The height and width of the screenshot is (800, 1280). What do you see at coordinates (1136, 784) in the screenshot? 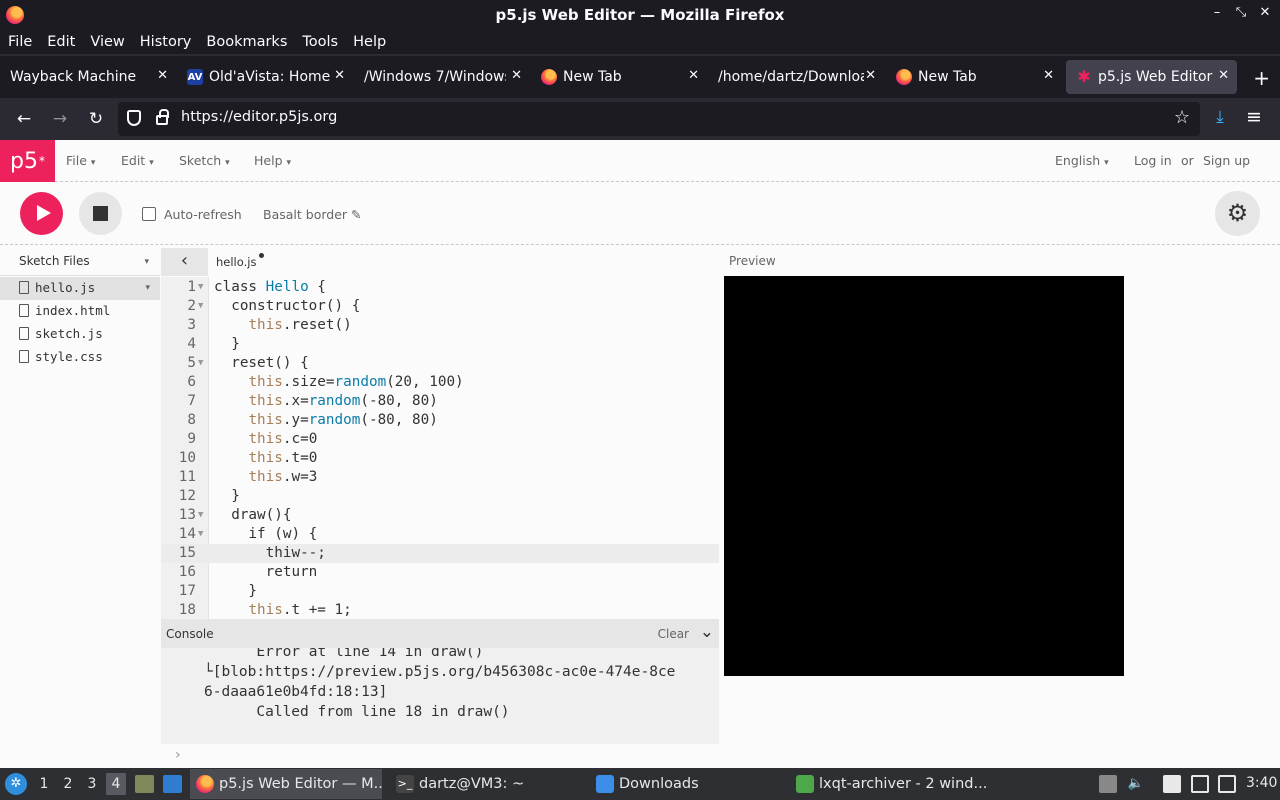
I see `volume-icon: 🔈` at bounding box center [1136, 784].